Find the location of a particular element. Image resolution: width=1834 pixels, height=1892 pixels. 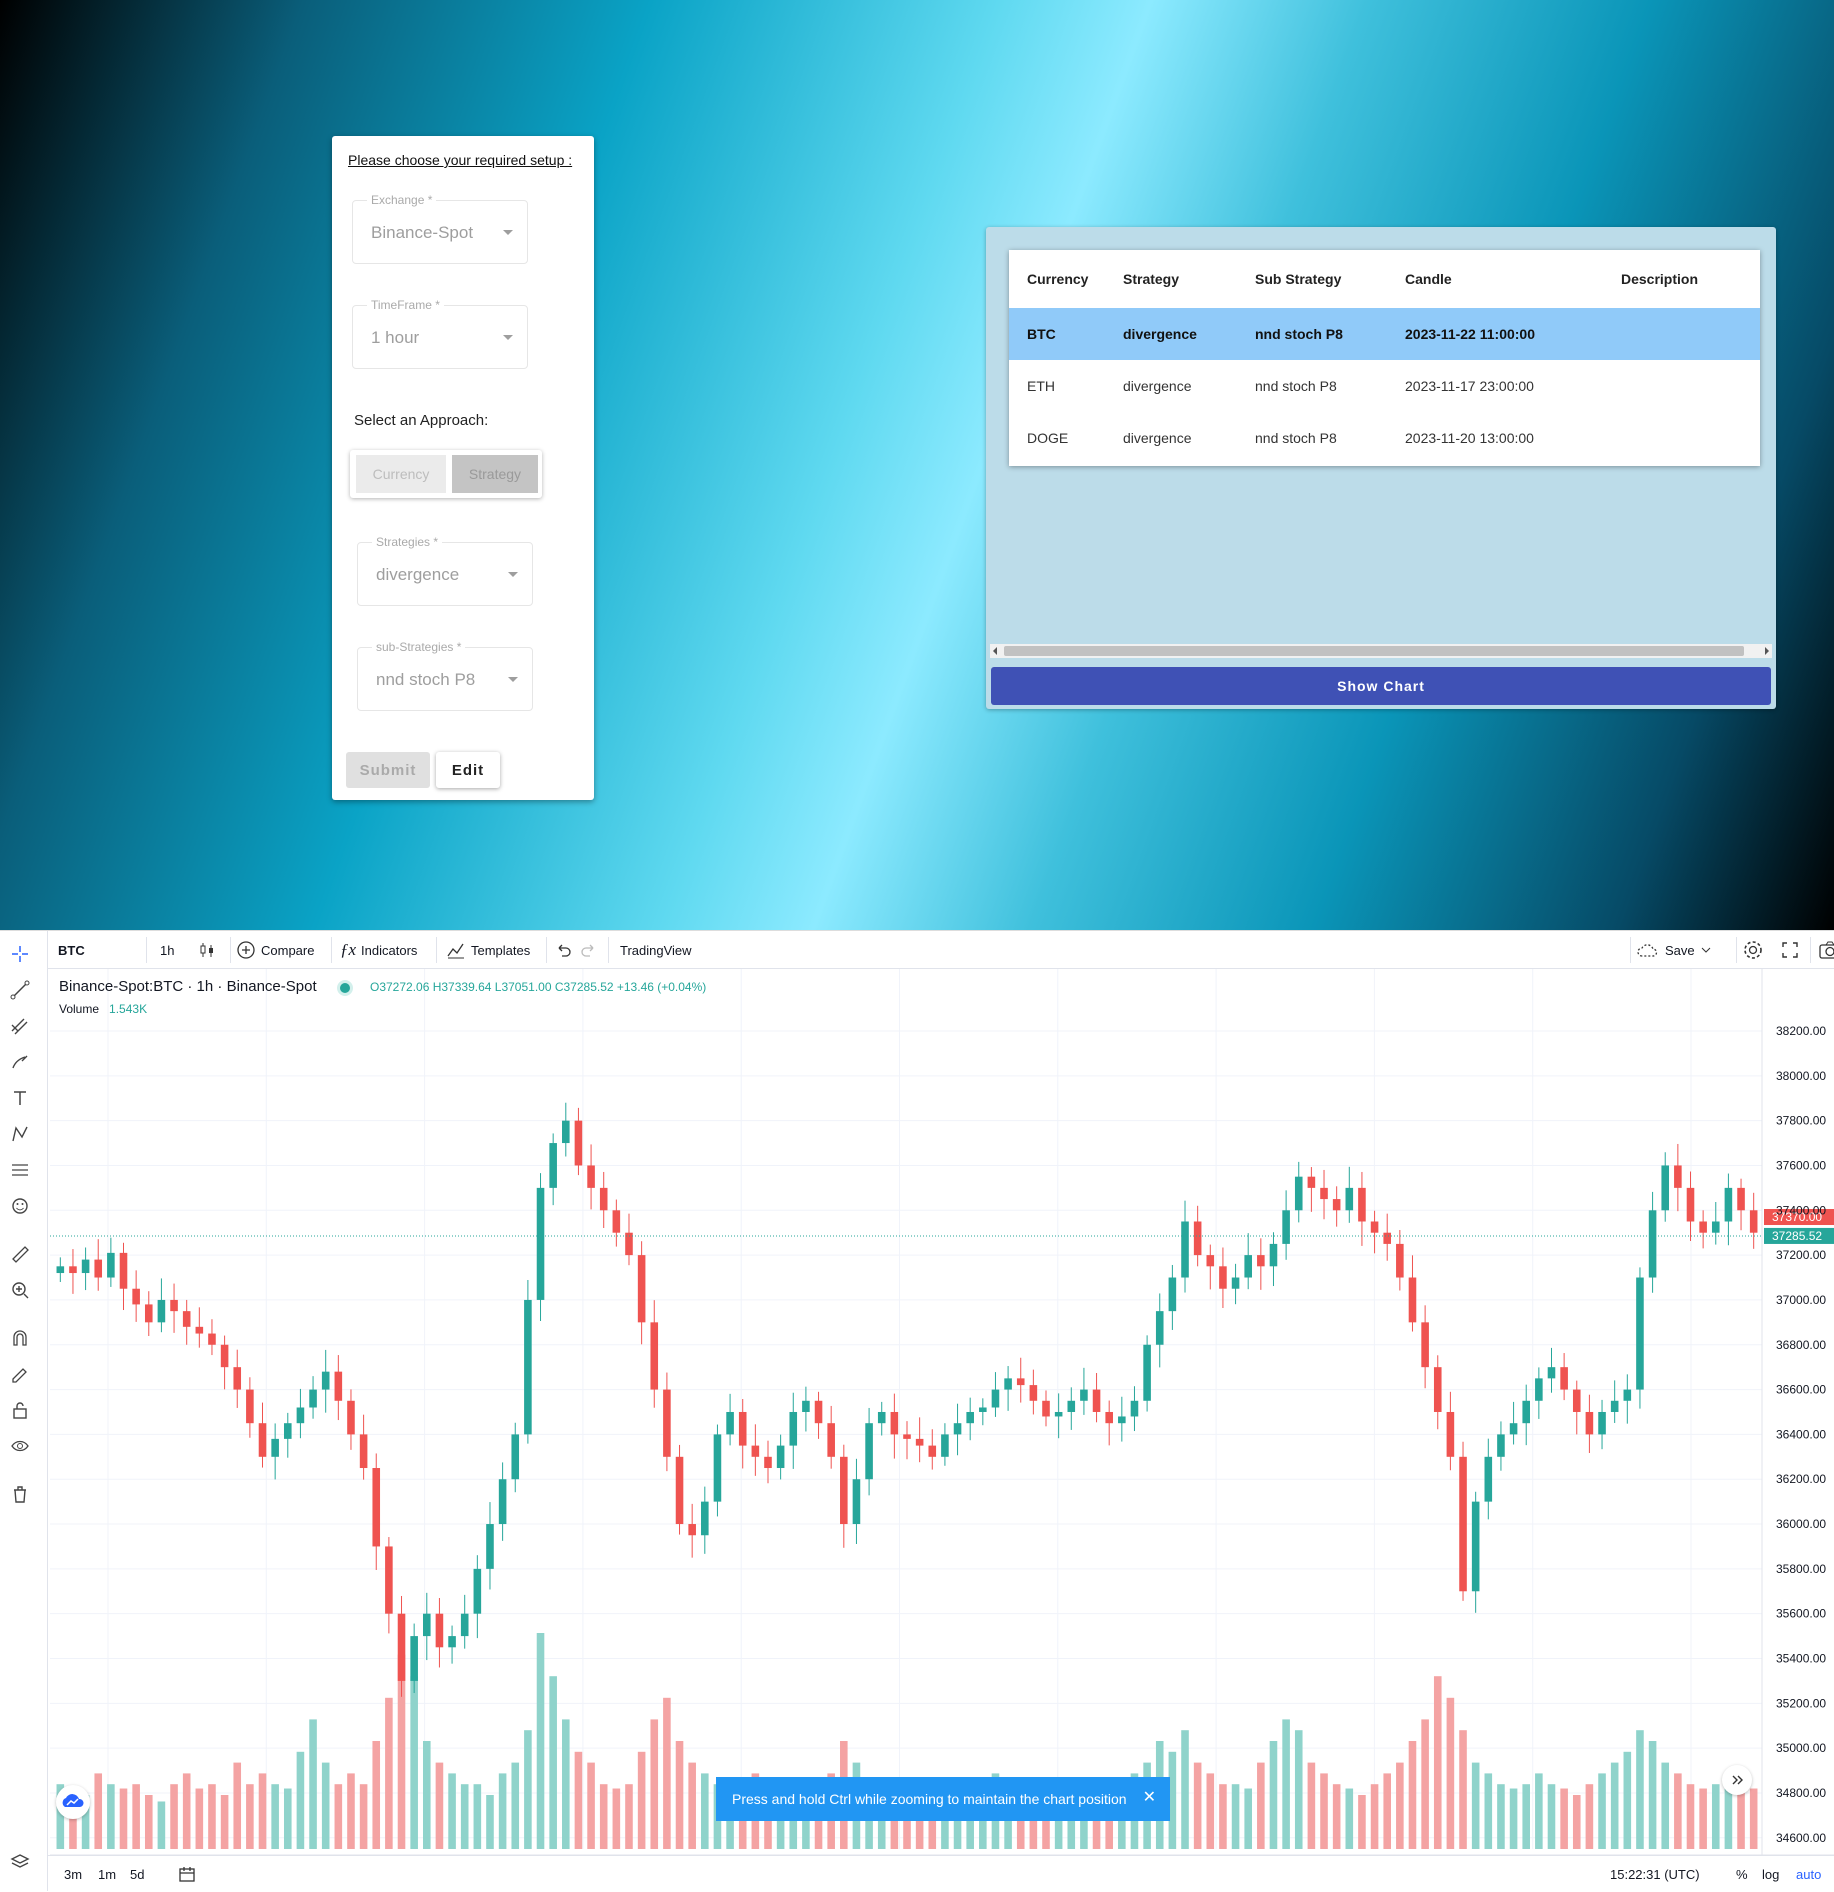

sub-strategies-select: sub-Strategies * nnd stoch P8 is located at coordinates (445, 675).